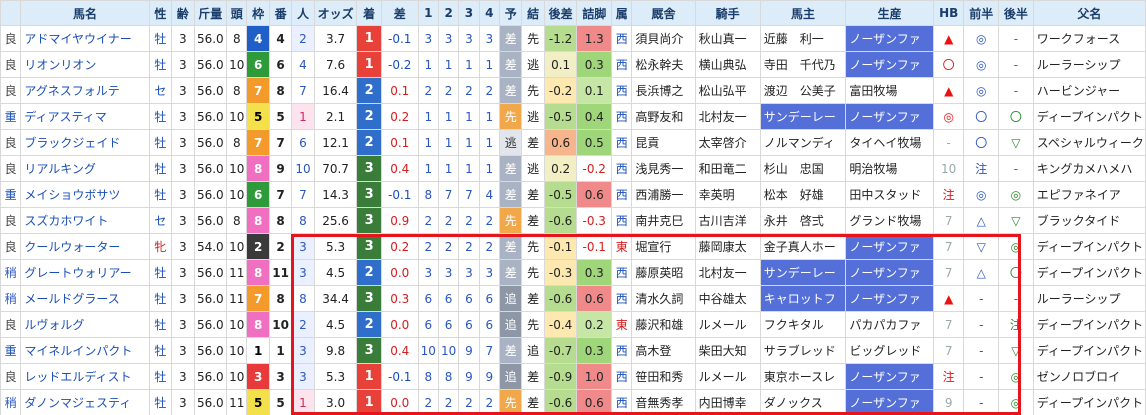 This screenshot has height=415, width=1146. Describe the element at coordinates (533, 13) in the screenshot. I see `column-header: 結` at that location.